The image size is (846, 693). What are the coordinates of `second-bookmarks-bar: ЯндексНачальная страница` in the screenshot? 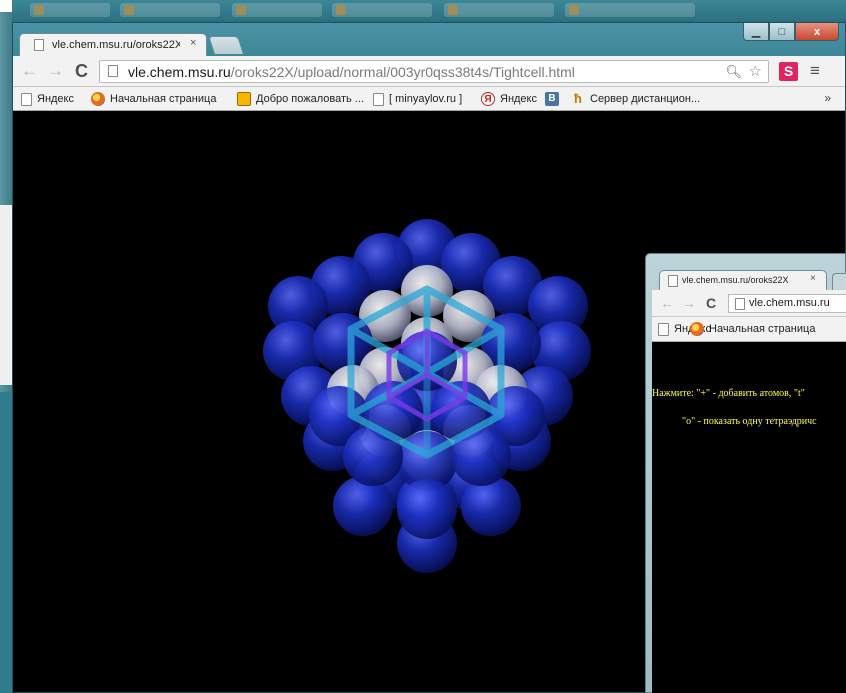 It's located at (749, 329).